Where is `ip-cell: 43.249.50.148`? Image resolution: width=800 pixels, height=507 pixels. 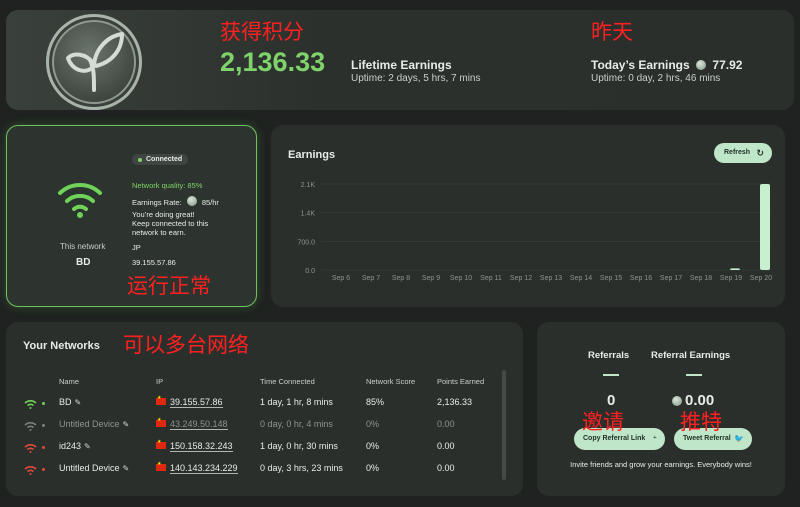 ip-cell: 43.249.50.148 is located at coordinates (192, 423).